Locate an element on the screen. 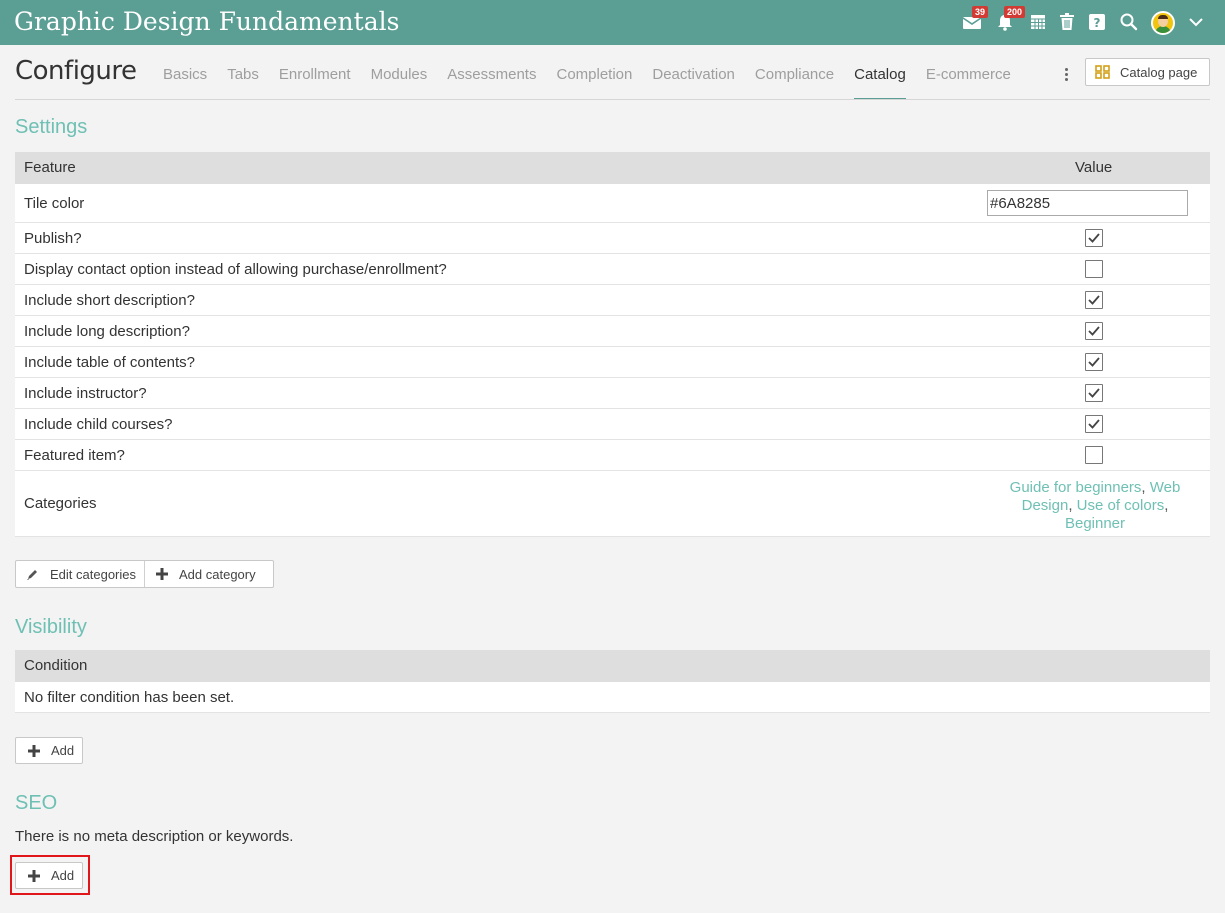  category-link: Beginner is located at coordinates (1095, 523).